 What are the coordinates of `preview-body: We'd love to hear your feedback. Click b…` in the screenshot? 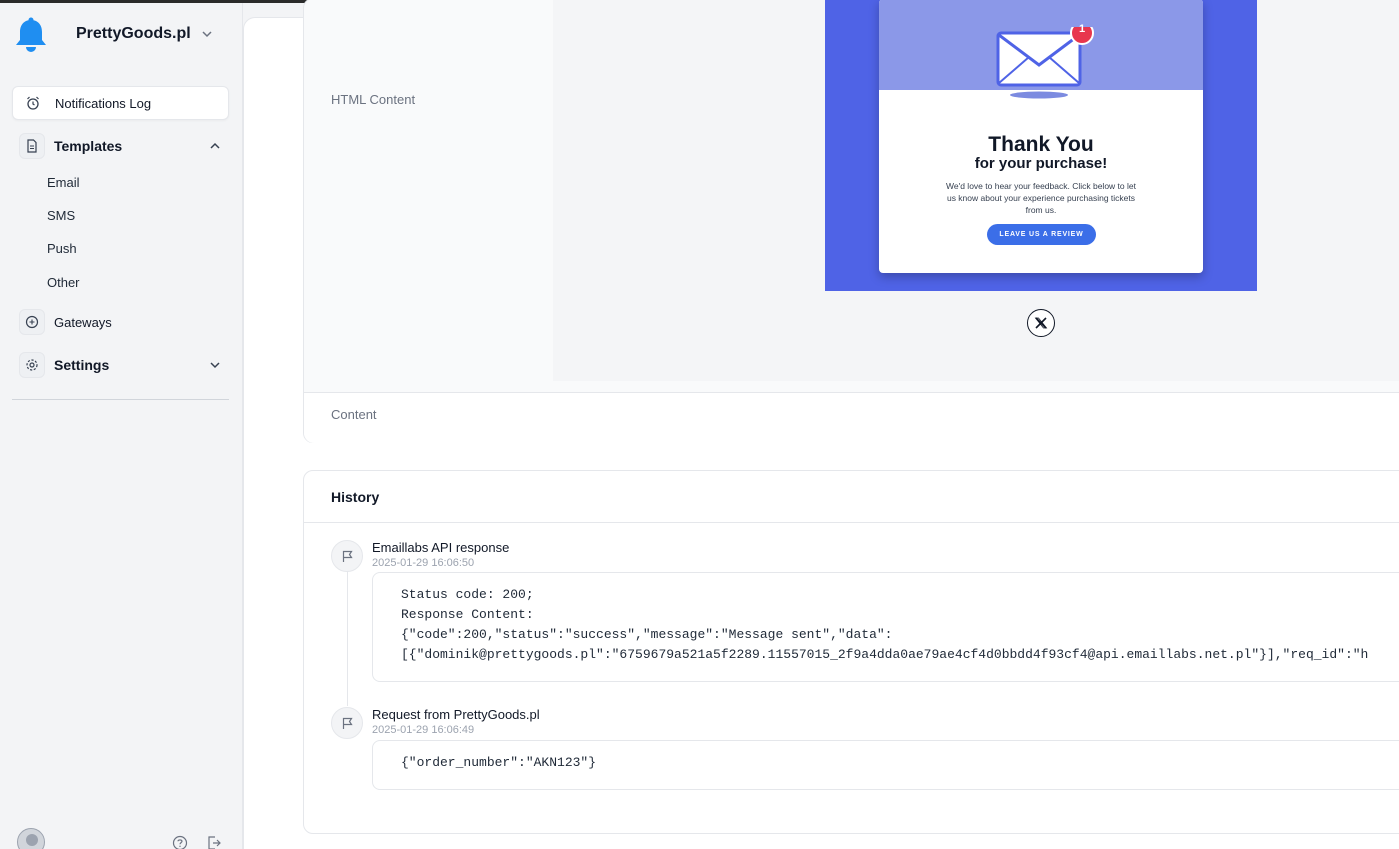 It's located at (1041, 198).